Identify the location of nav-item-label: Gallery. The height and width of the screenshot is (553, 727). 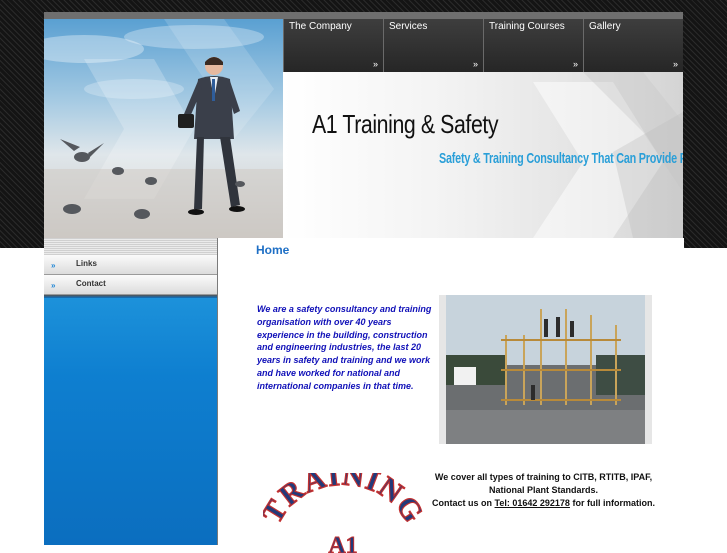
(605, 26).